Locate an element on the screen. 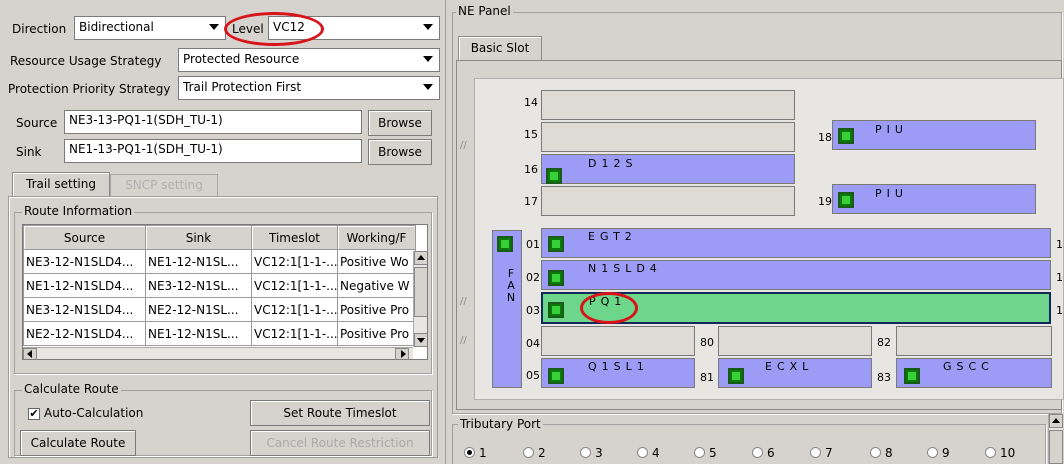 The height and width of the screenshot is (464, 1064). priority-strategy-value: Trail Protection First is located at coordinates (242, 87).